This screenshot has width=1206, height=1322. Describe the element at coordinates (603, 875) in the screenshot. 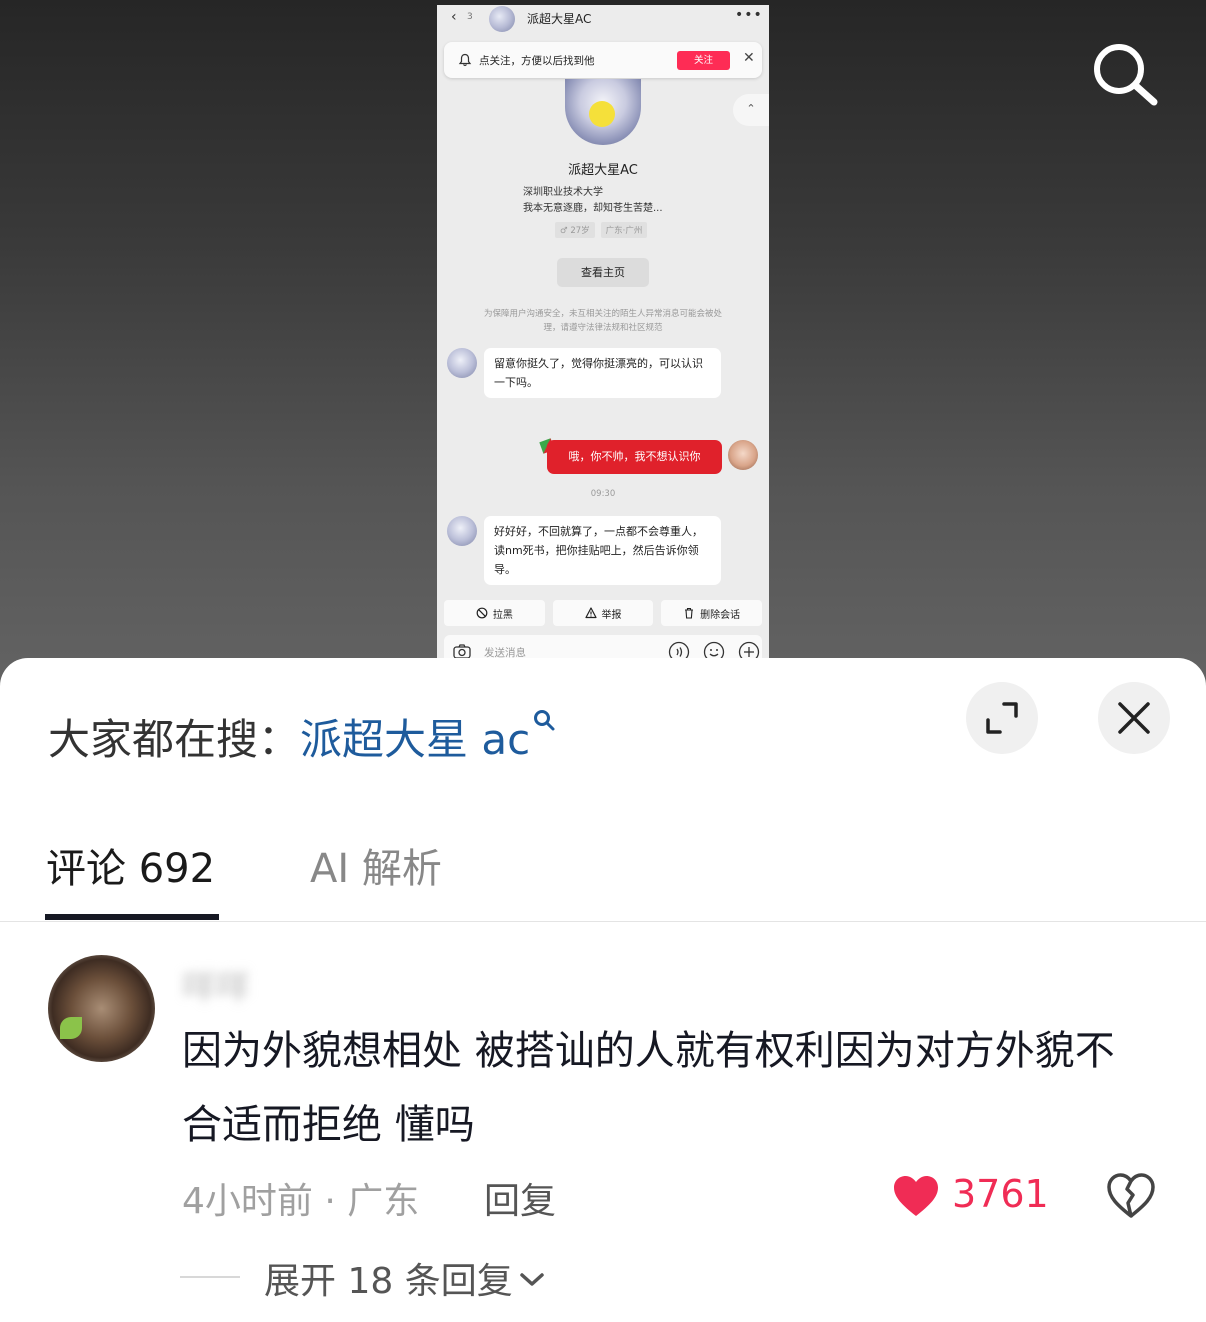

I see `sheet-tabs: 评论 692 AI 解析` at that location.